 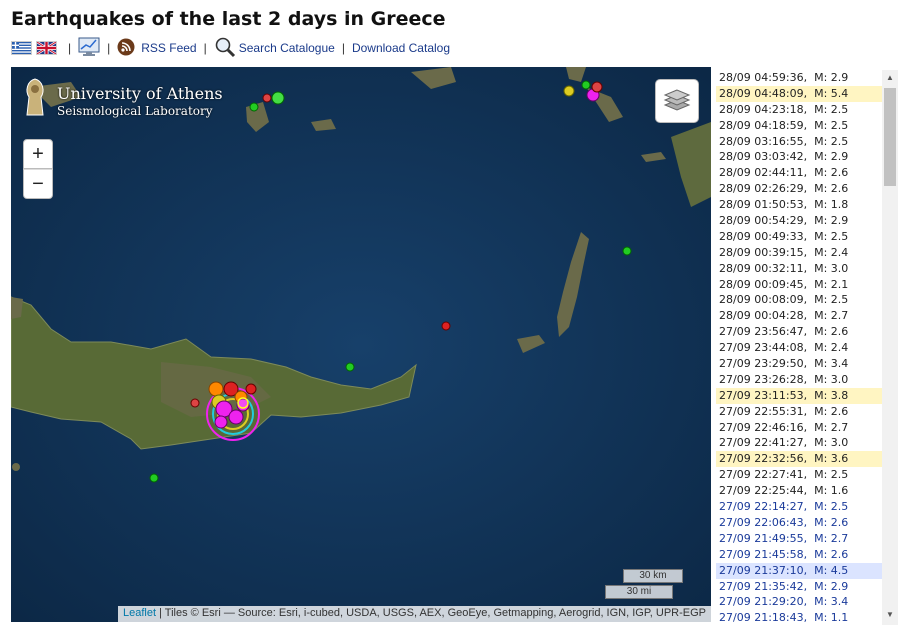 I want to click on quake-list-item: 28/09 00:39:15, M: 2.4, so click(x=799, y=253).